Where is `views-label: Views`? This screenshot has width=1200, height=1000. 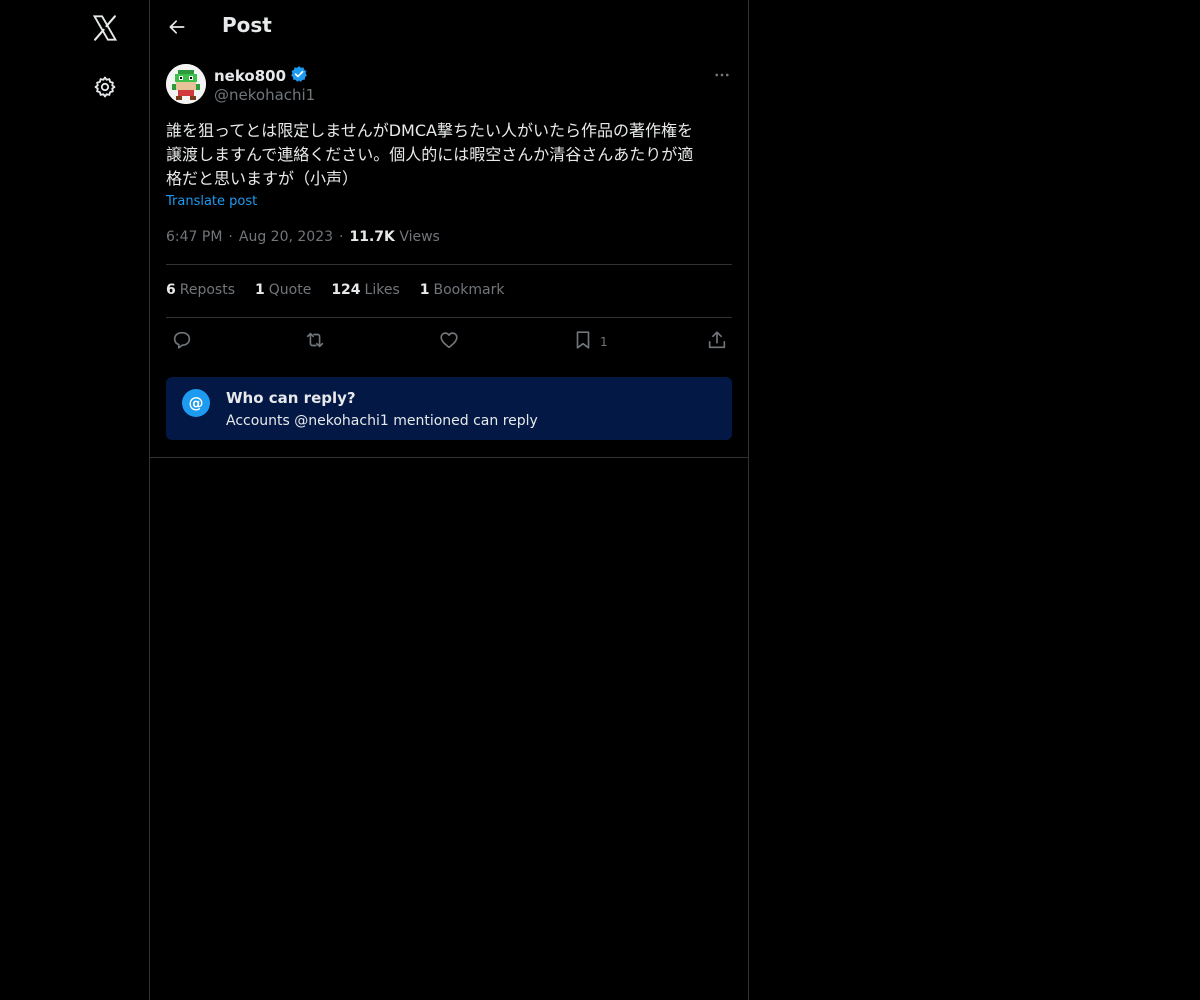
views-label: Views is located at coordinates (419, 237).